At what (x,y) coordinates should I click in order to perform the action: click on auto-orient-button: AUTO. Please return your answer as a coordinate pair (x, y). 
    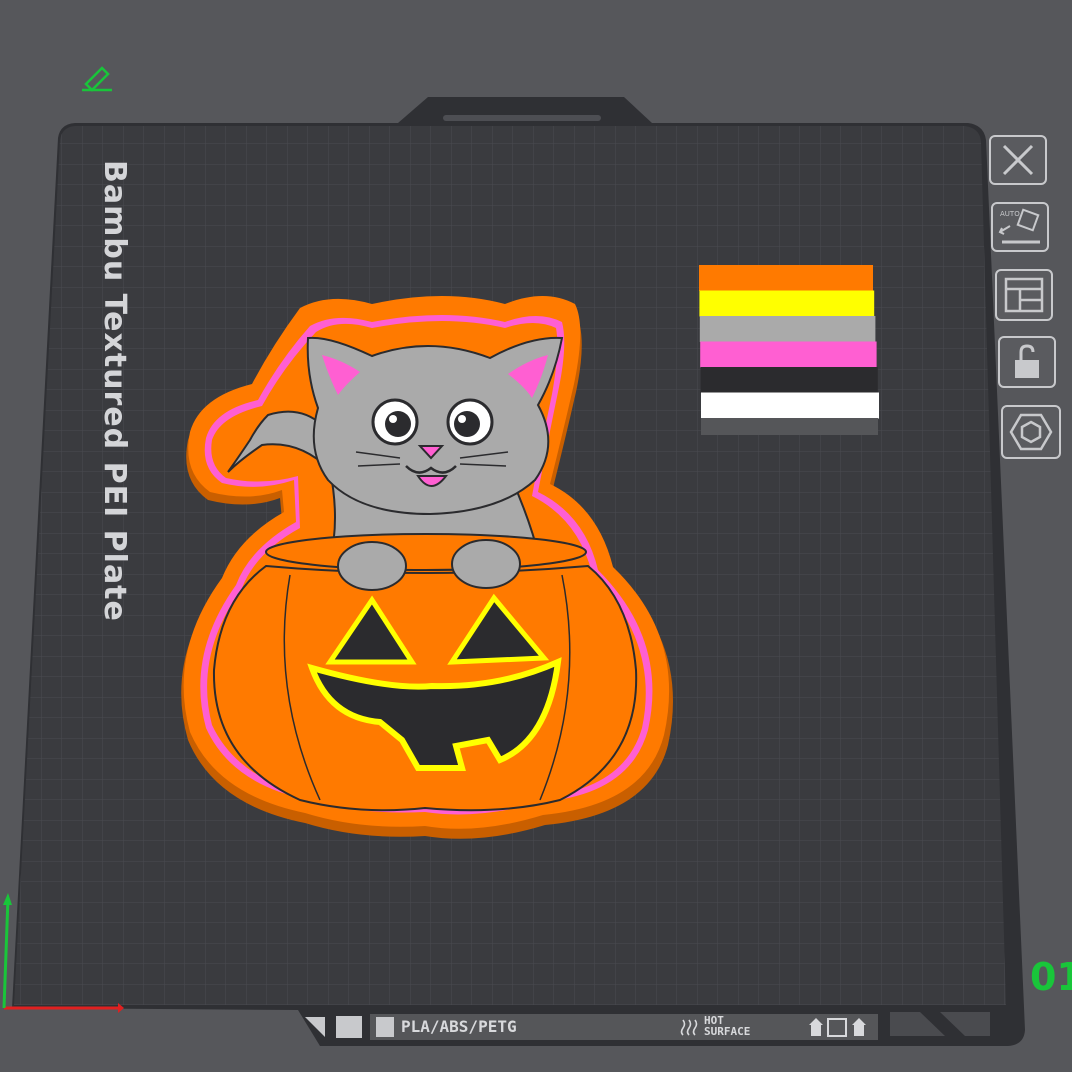
    Looking at the image, I should click on (1020, 227).